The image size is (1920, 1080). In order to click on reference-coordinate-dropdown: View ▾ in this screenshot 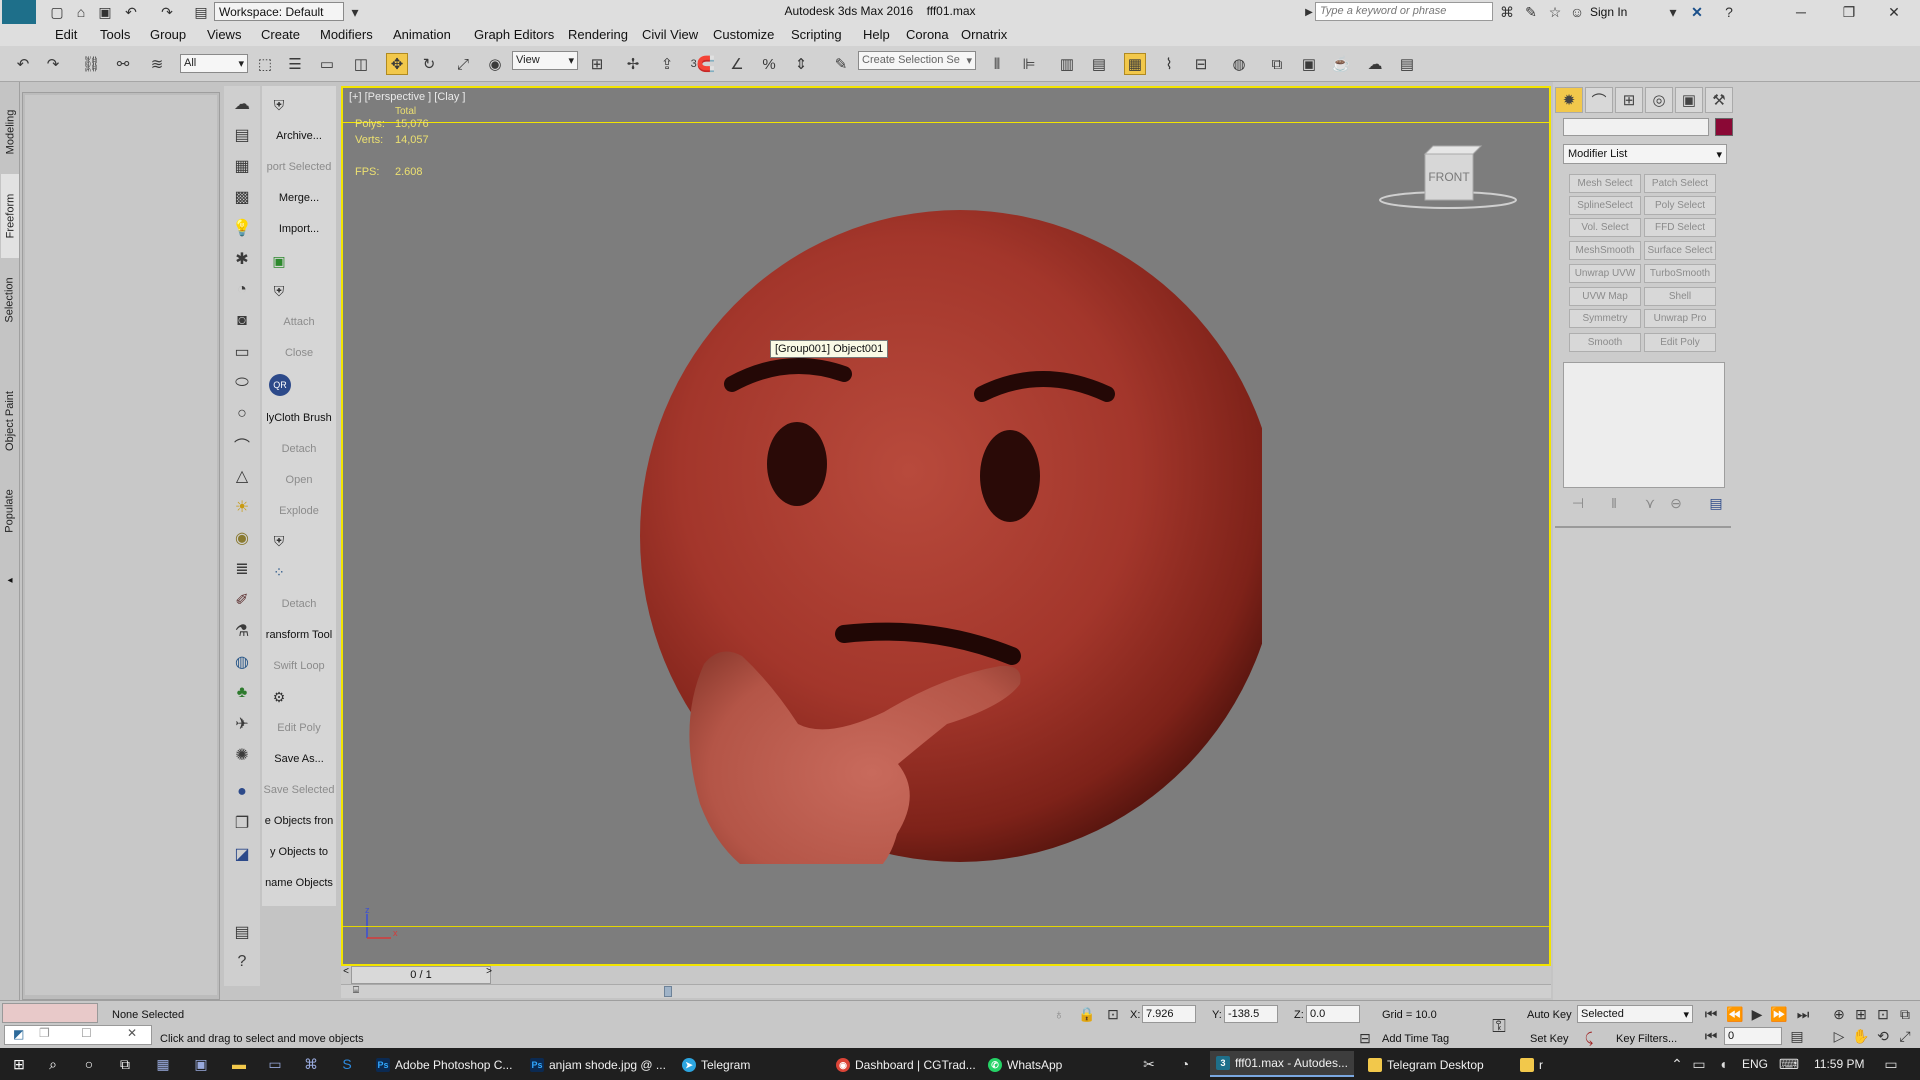, I will do `click(545, 60)`.